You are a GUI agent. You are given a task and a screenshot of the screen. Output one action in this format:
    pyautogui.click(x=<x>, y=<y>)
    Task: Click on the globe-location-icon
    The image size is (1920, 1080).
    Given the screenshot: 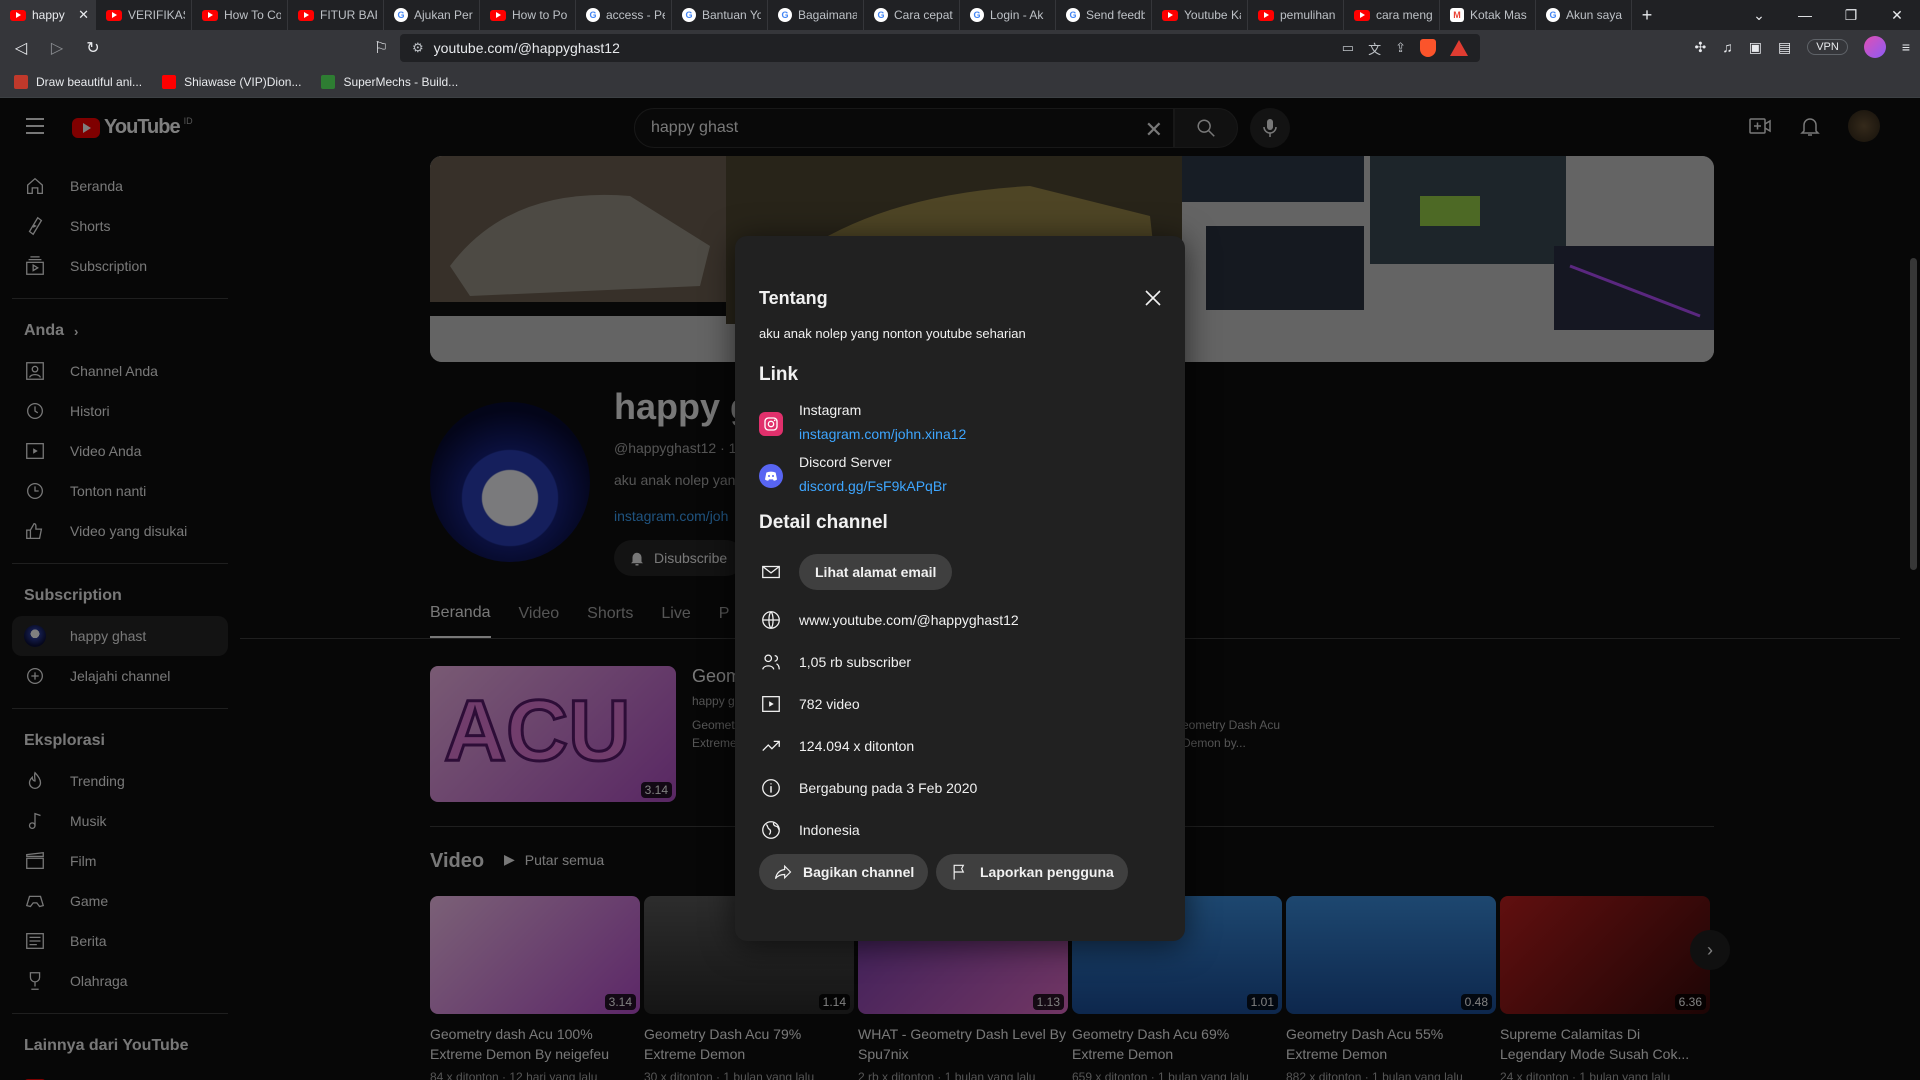 What is the action you would take?
    pyautogui.click(x=771, y=830)
    